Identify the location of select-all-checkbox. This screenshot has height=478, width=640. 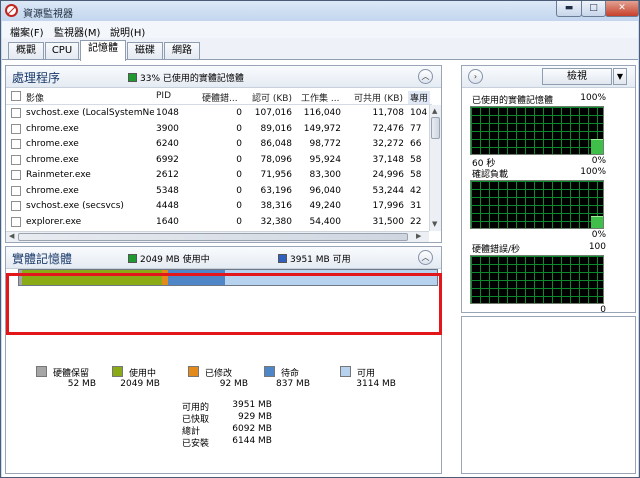
(16, 96).